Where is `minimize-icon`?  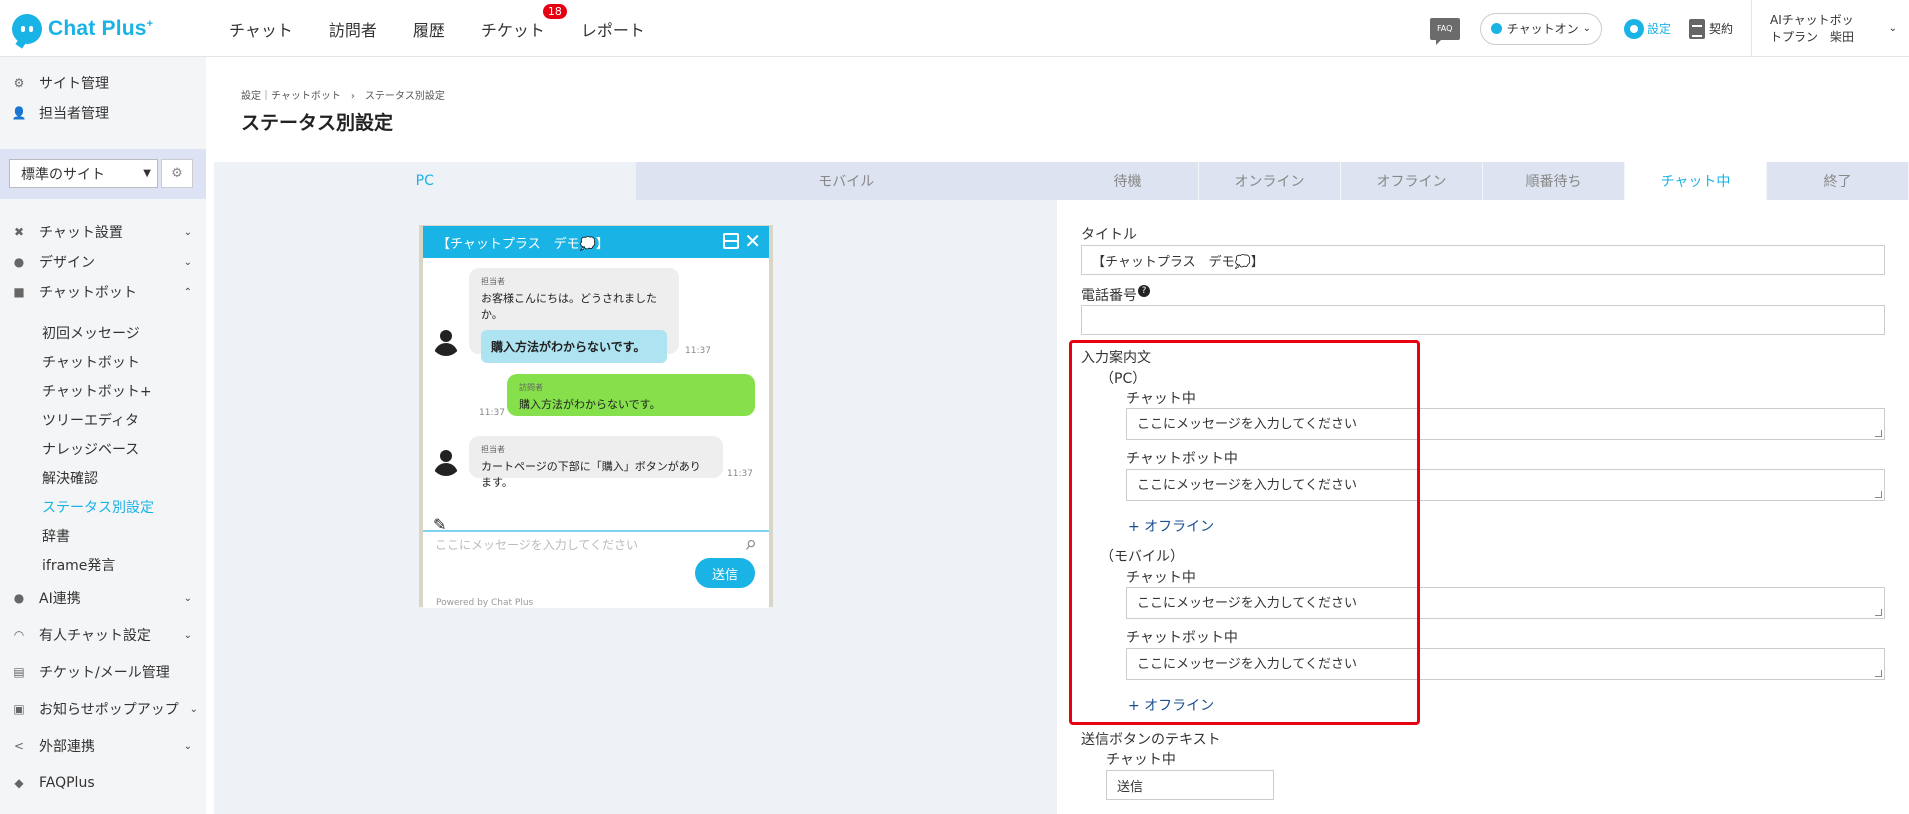 minimize-icon is located at coordinates (731, 241).